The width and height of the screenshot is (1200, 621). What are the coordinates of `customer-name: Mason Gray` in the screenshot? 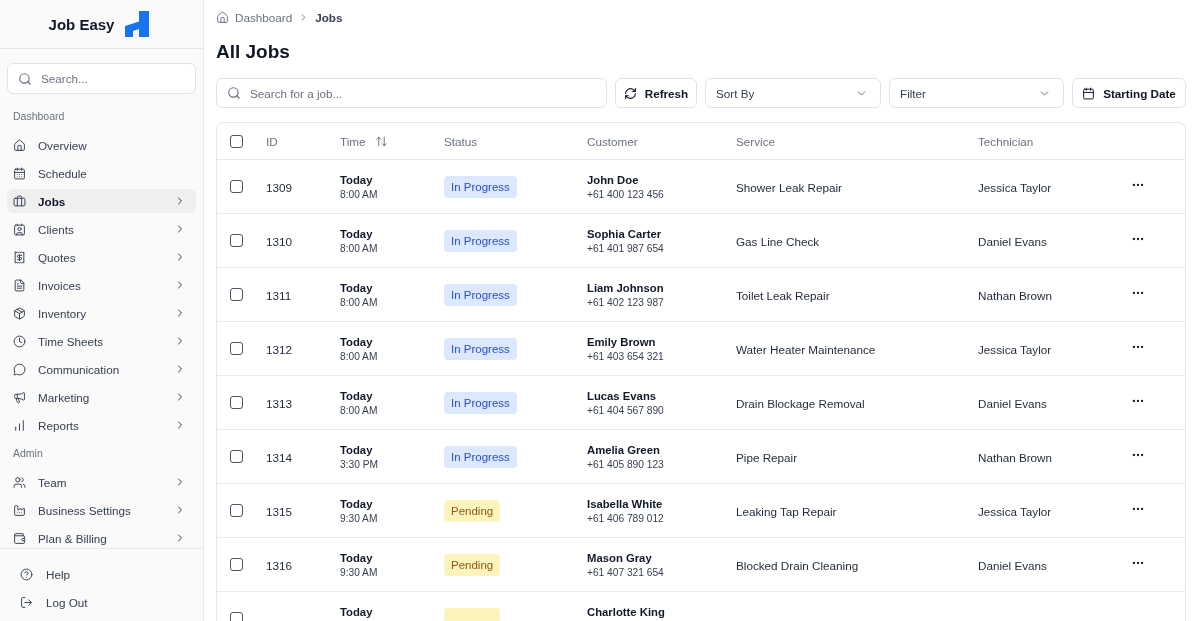 It's located at (619, 557).